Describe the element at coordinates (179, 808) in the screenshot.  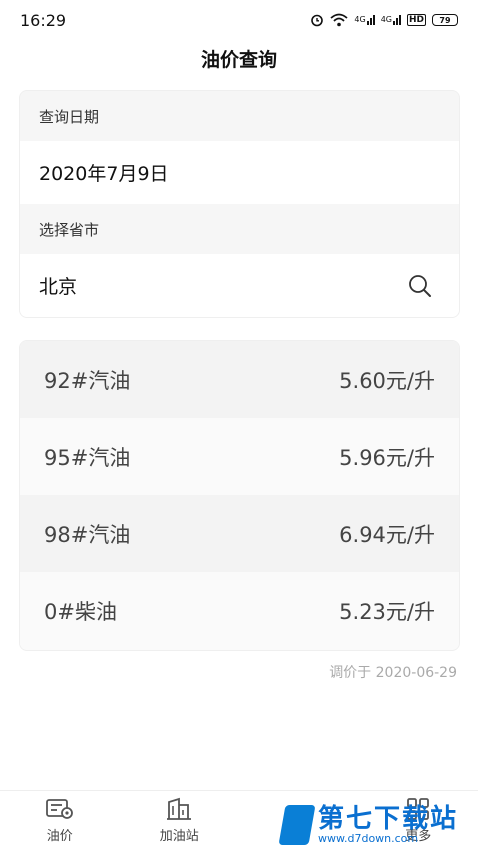
I see `building-icon` at that location.